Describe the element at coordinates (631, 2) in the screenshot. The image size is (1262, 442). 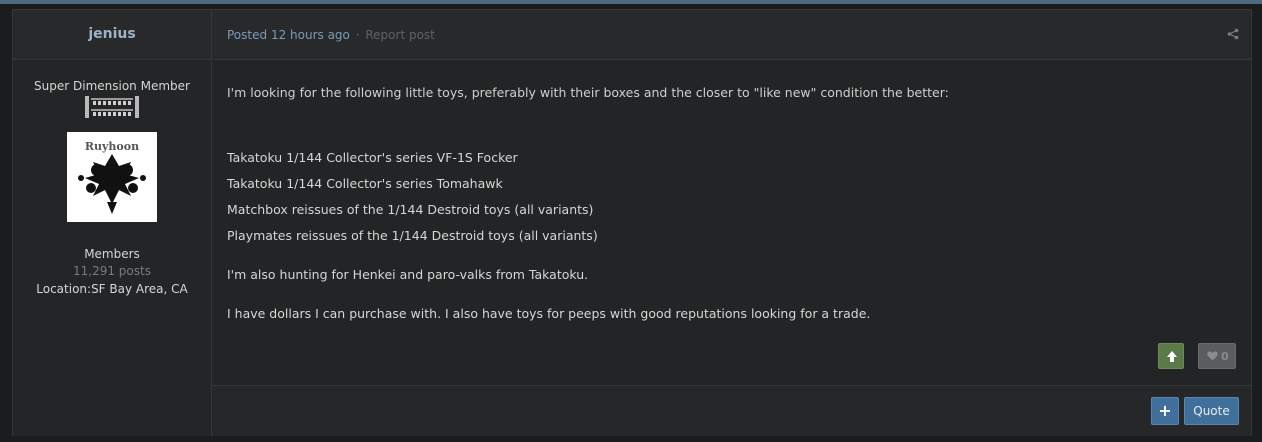
I see `top-accent-bar` at that location.